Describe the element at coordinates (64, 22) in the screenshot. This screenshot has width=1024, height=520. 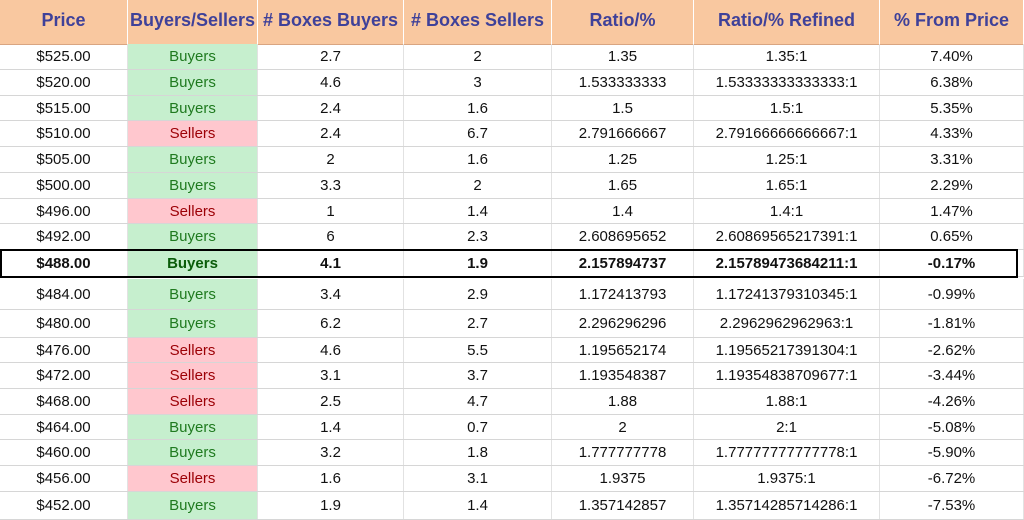
I see `header-price: Price` at that location.